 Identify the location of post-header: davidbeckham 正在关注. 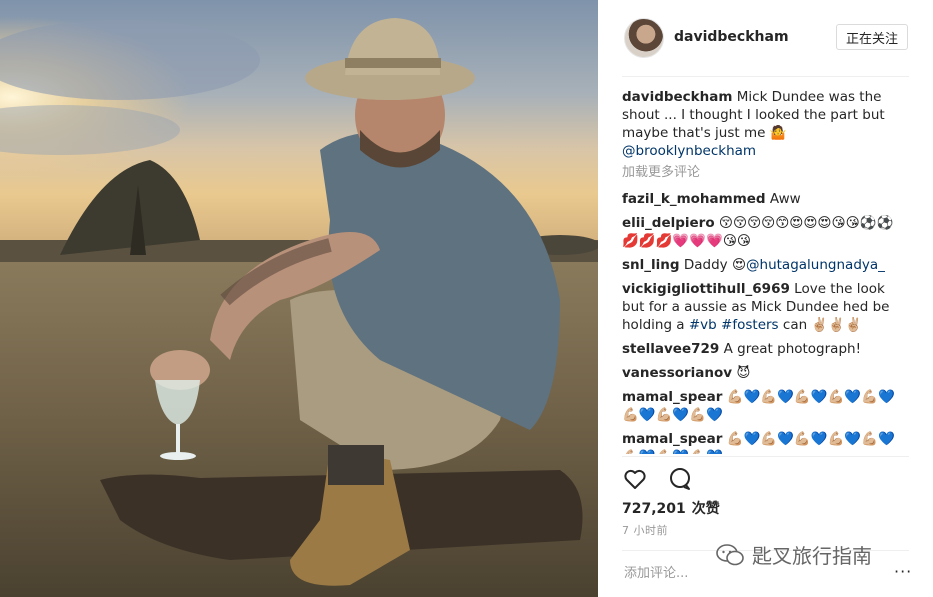
(765, 38).